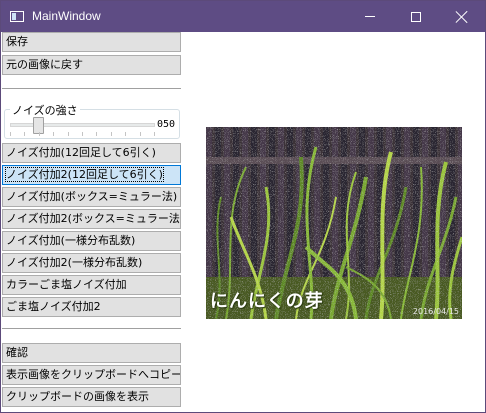 The height and width of the screenshot is (413, 486). I want to click on noise-add2-uniform-label: ノイズ付加2(一様分布乱数), so click(74, 262).